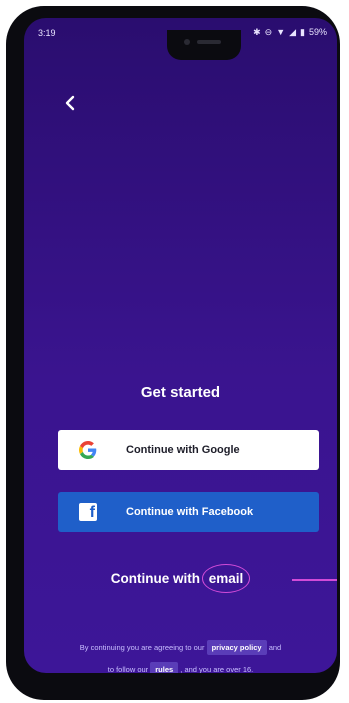 This screenshot has width=349, height=703. What do you see at coordinates (155, 578) in the screenshot?
I see `email-link-prefix: Continue with` at bounding box center [155, 578].